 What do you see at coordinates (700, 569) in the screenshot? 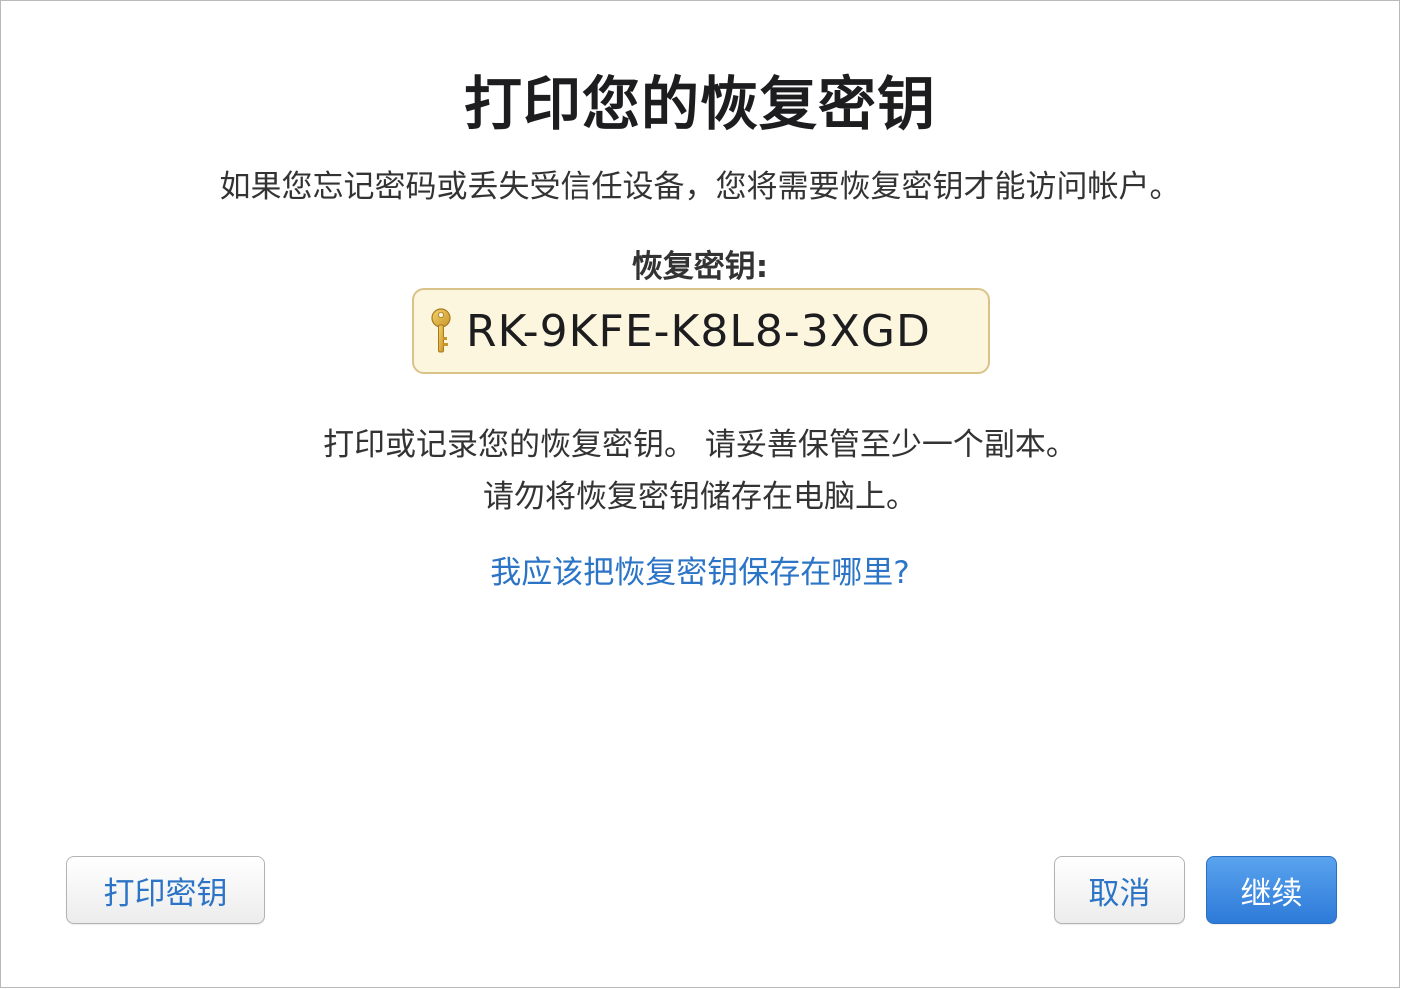
I see `where-to-store-link: 我应该把恢复密钥保存在哪里?` at bounding box center [700, 569].